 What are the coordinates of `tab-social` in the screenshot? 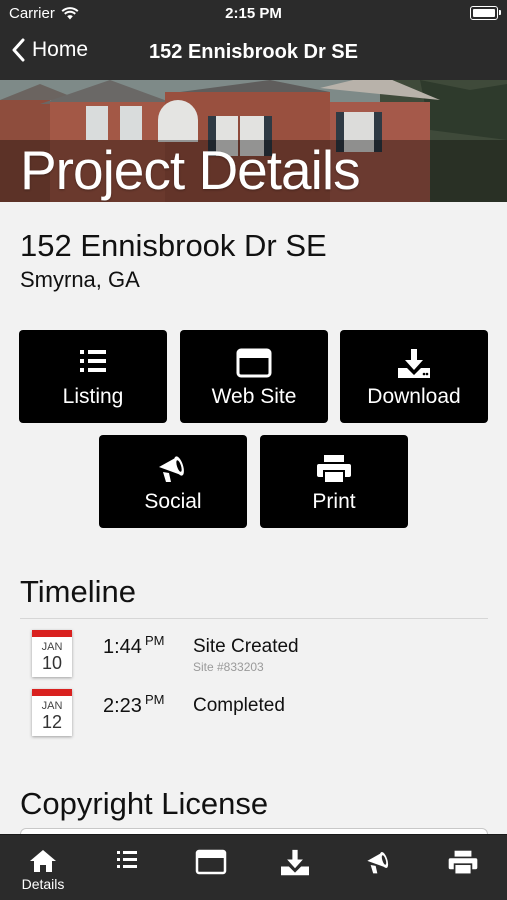 It's located at (379, 867).